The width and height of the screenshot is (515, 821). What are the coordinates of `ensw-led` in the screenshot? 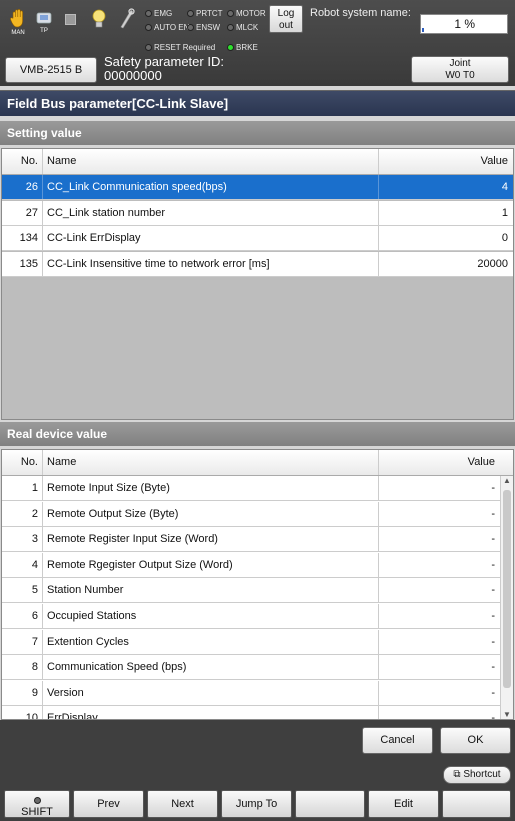 It's located at (190, 28).